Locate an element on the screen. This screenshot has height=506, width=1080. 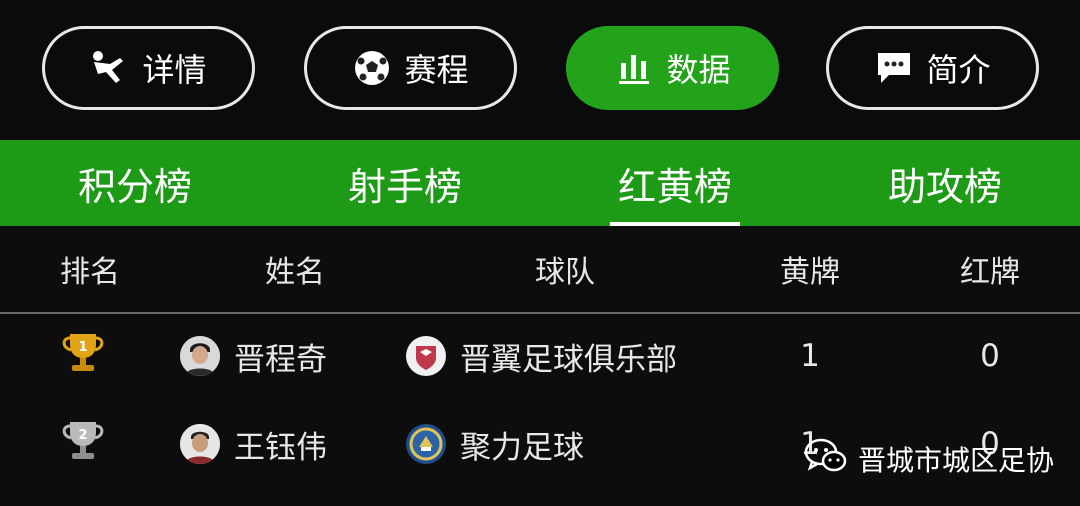
player-kick-icon is located at coordinates (110, 68).